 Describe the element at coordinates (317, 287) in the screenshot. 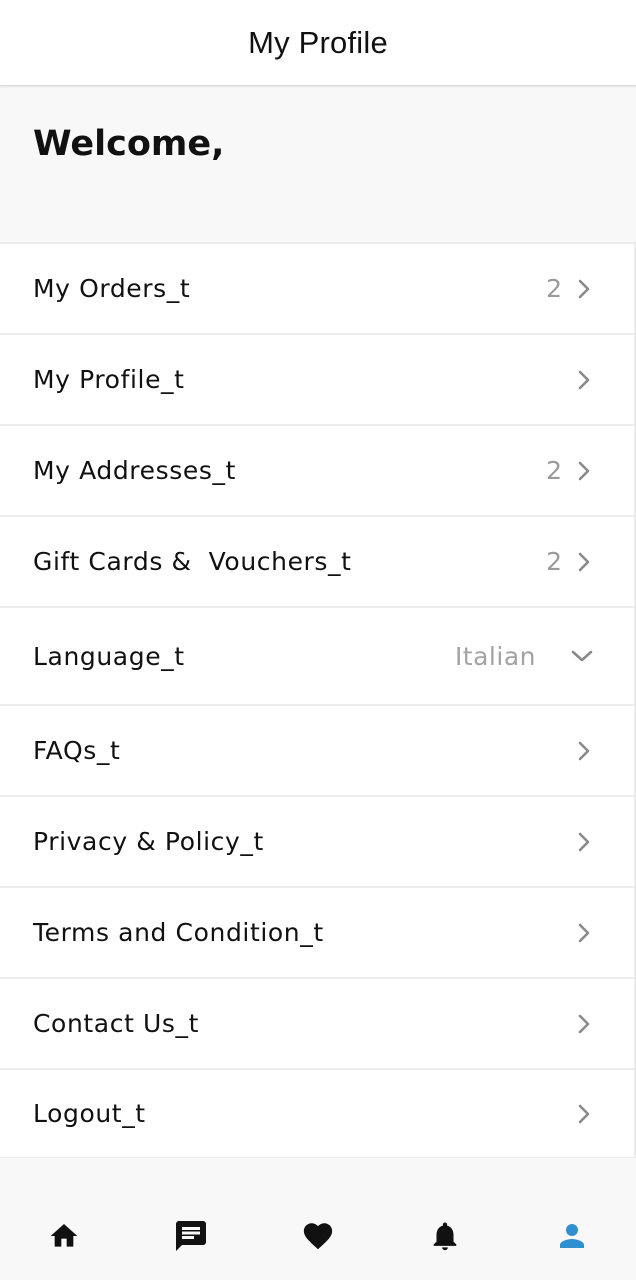

I see `menu-item-my-orders: My Orders_t 2` at that location.